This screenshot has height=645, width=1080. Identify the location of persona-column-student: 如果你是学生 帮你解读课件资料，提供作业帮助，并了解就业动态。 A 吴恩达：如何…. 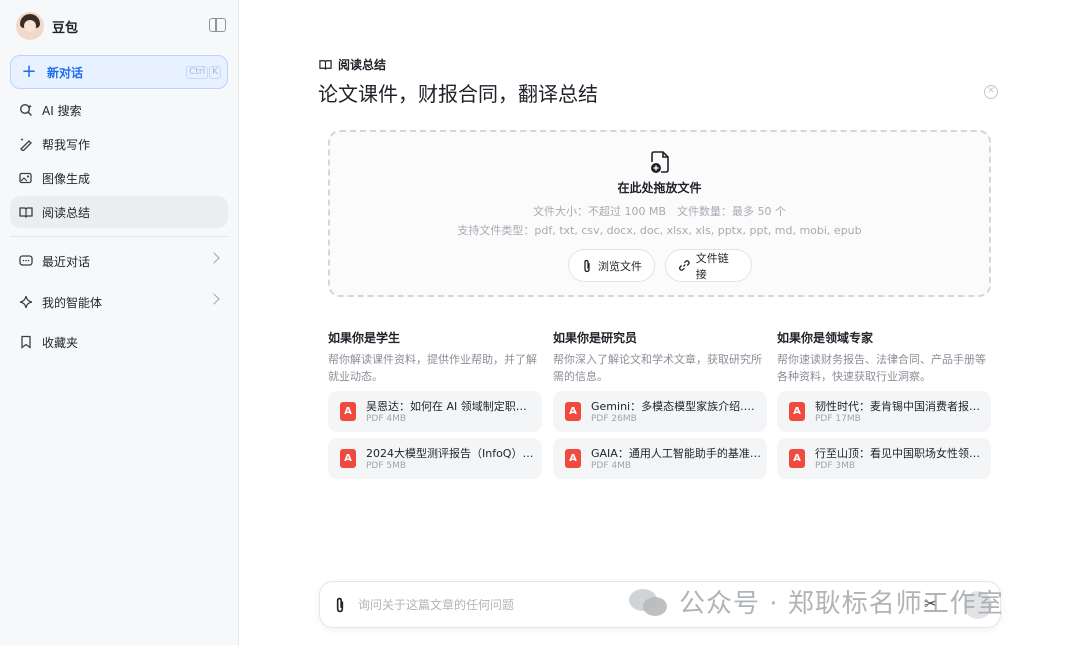
(435, 404).